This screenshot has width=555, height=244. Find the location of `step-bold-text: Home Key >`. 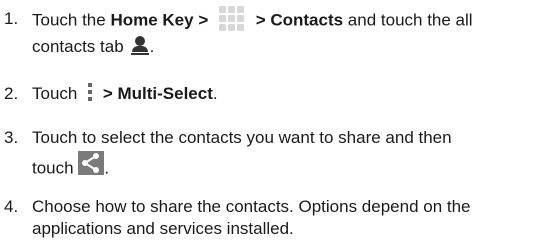

step-bold-text: Home Key > is located at coordinates (161, 20).